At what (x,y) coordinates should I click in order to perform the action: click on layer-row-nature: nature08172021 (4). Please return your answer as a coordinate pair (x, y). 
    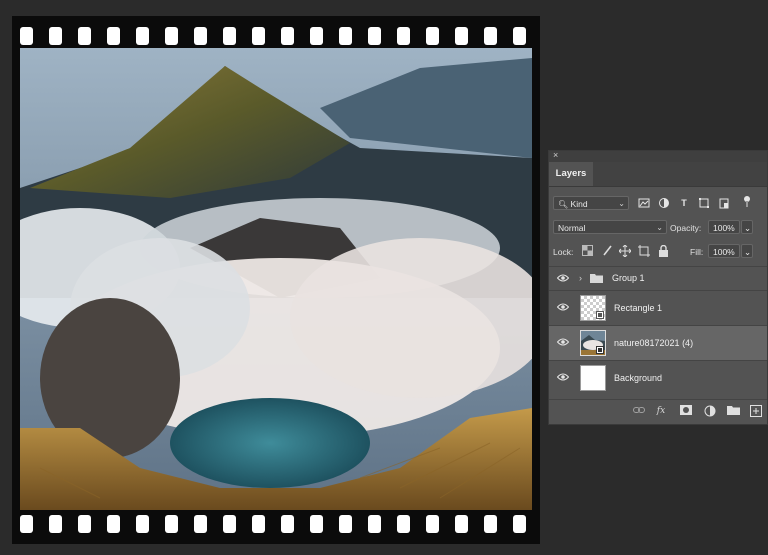
    Looking at the image, I should click on (658, 342).